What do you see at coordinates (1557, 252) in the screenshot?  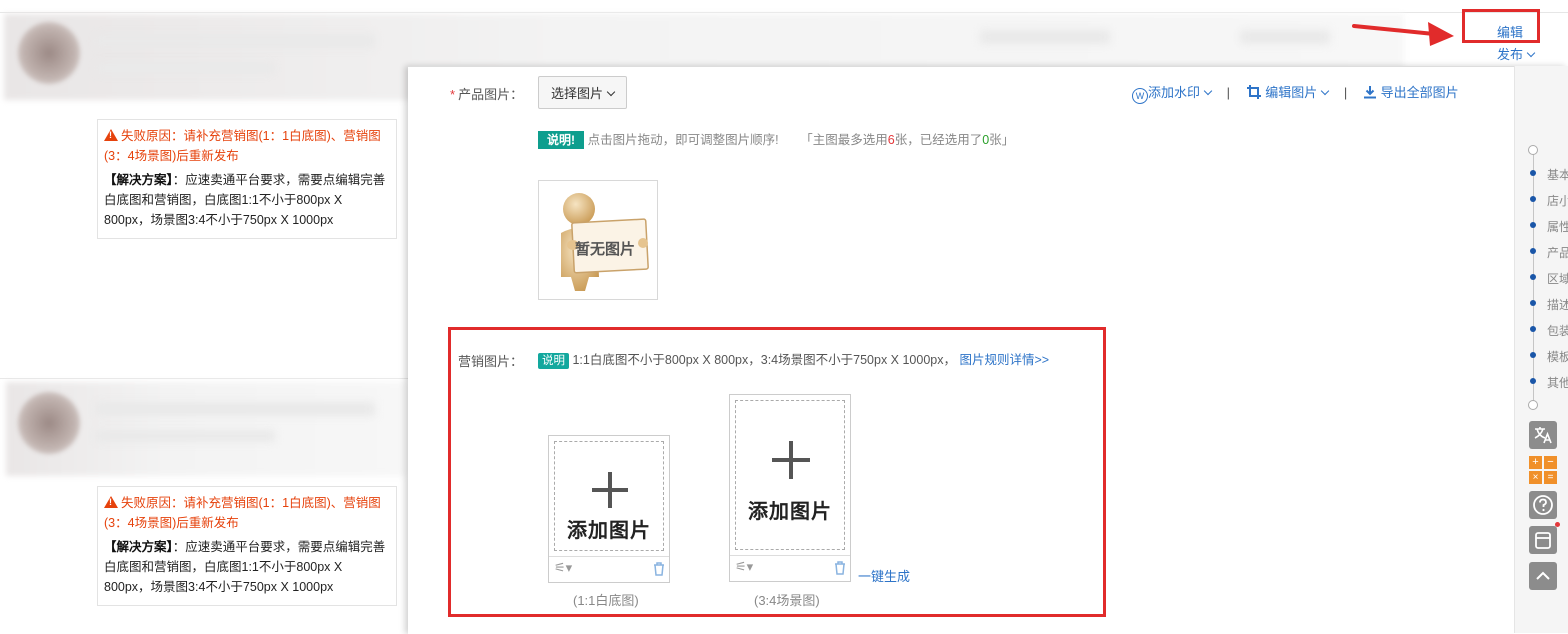 I see `anchor-item-product: 产品` at bounding box center [1557, 252].